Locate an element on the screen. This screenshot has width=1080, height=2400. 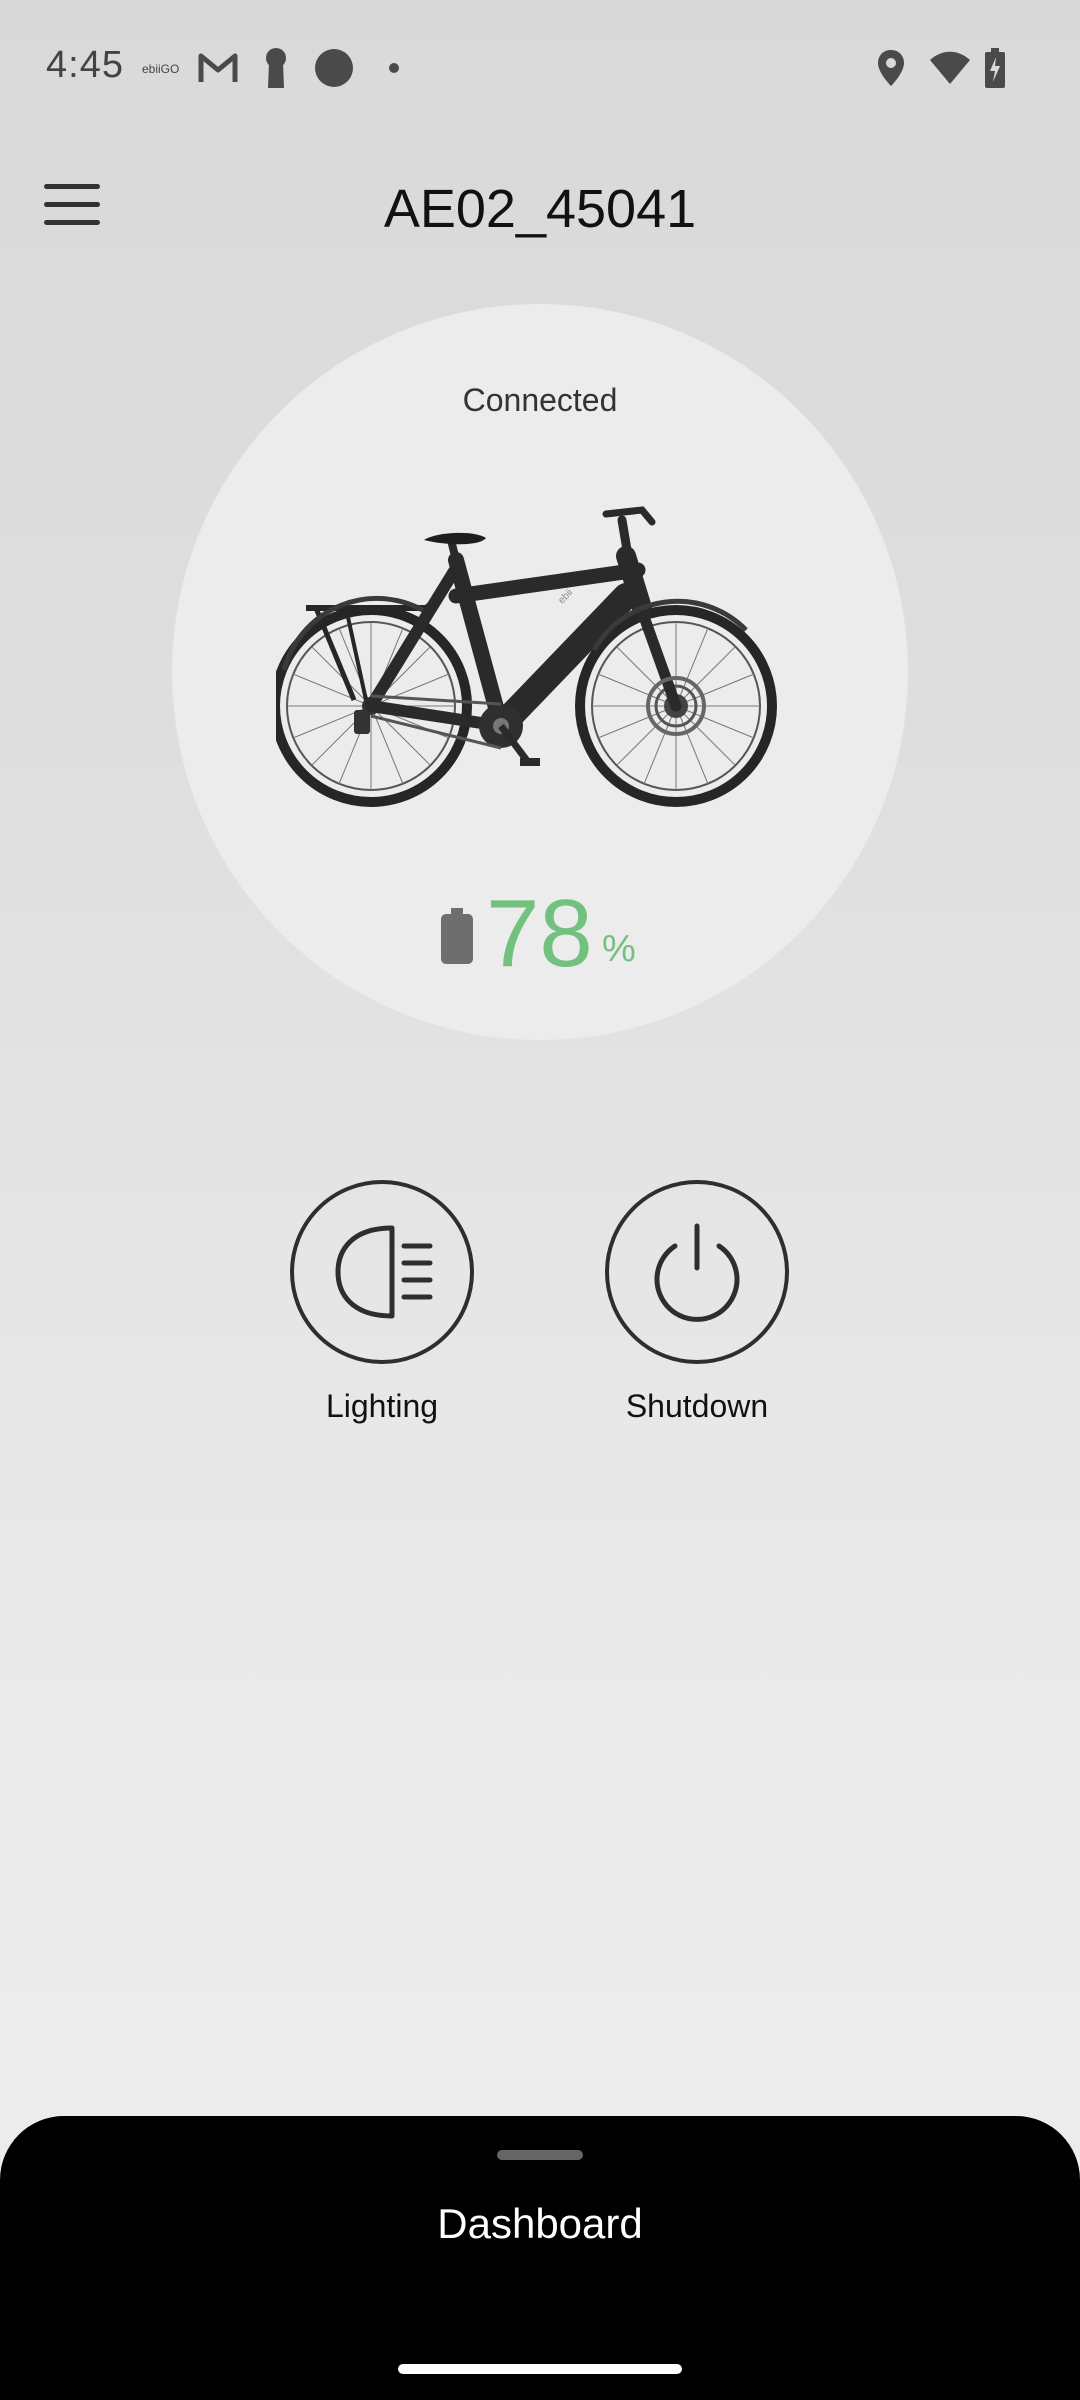
circle-notification-icon is located at coordinates (334, 68).